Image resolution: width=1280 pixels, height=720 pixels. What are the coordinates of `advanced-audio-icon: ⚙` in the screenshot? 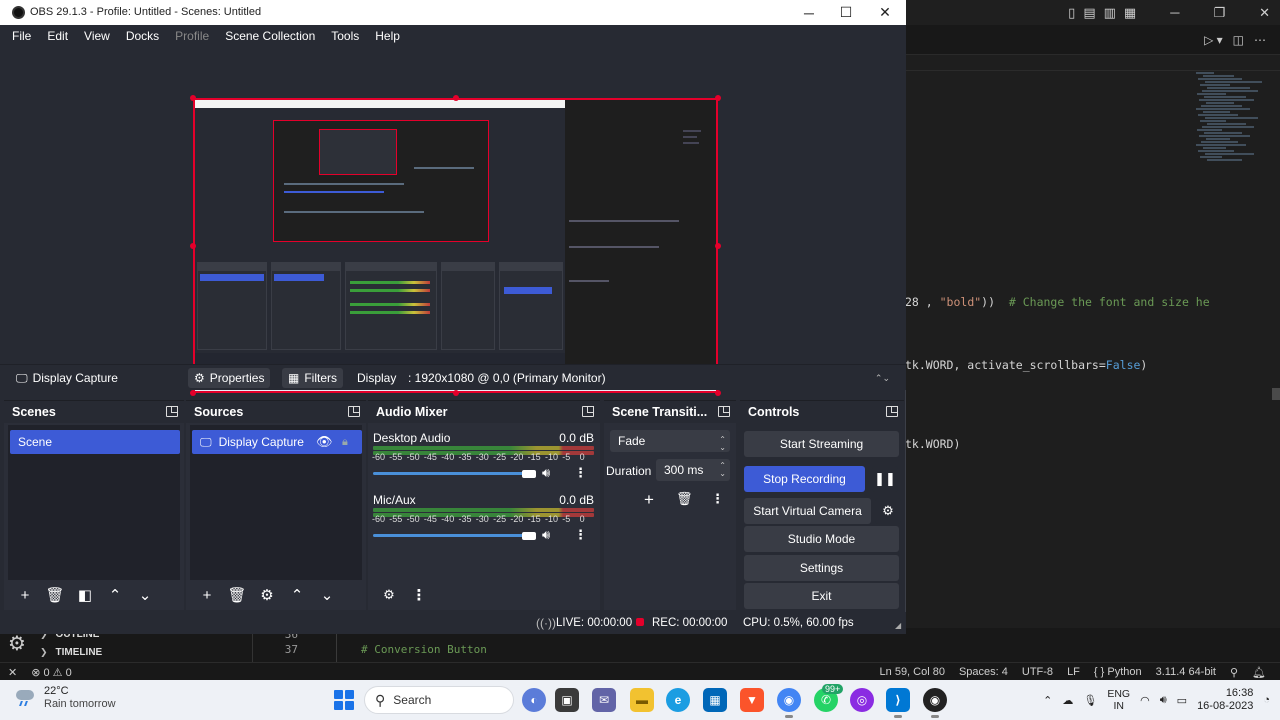 It's located at (389, 595).